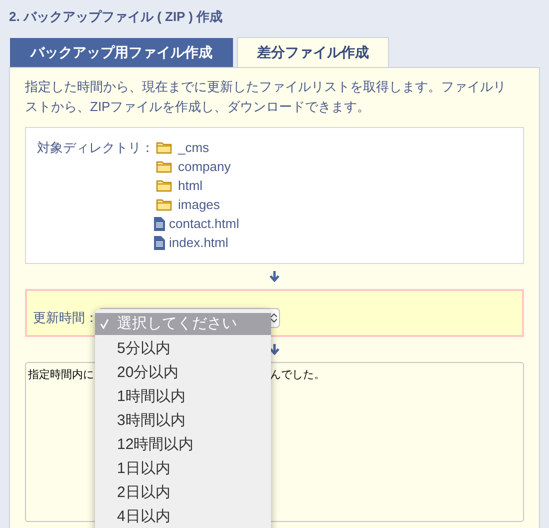  I want to click on result-text: 指定時間内に, so click(61, 375).